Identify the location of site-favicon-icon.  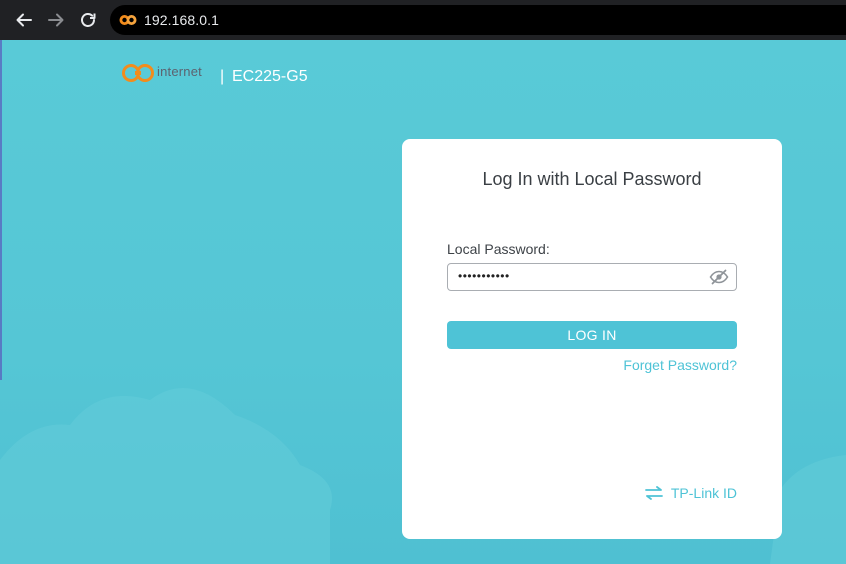
(128, 20).